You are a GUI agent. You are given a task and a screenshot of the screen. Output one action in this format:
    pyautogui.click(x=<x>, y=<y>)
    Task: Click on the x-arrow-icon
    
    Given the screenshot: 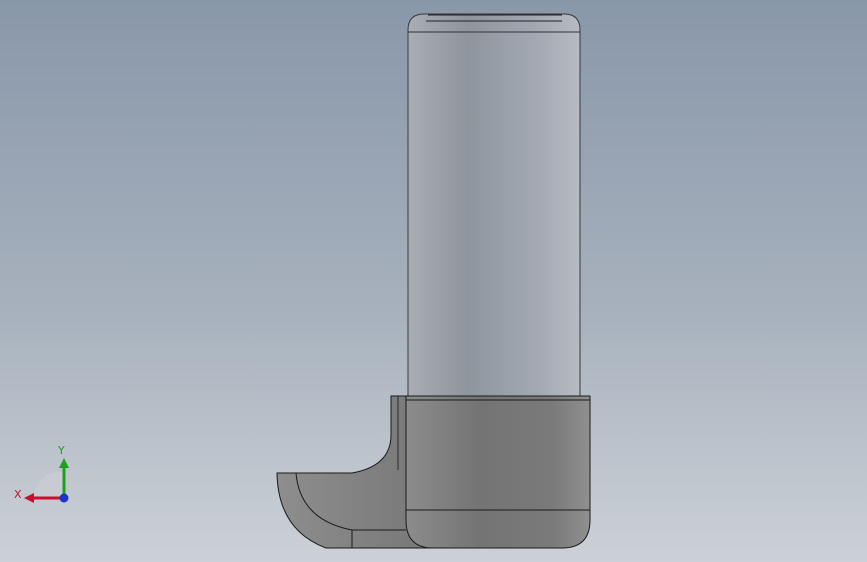 What is the action you would take?
    pyautogui.click(x=29, y=498)
    